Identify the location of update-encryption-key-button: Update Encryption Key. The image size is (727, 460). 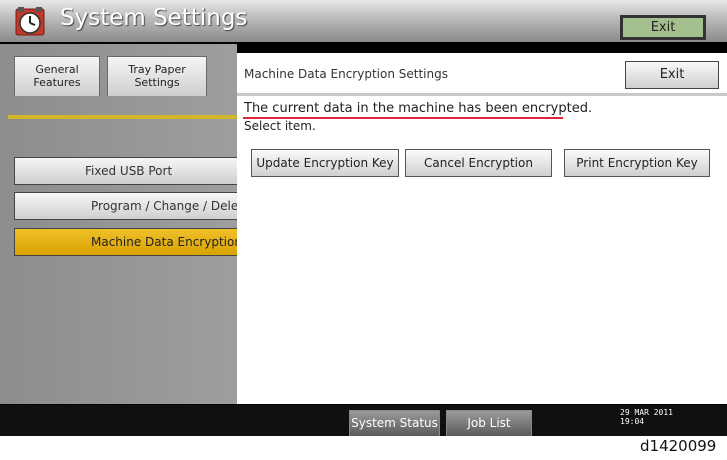
(325, 163).